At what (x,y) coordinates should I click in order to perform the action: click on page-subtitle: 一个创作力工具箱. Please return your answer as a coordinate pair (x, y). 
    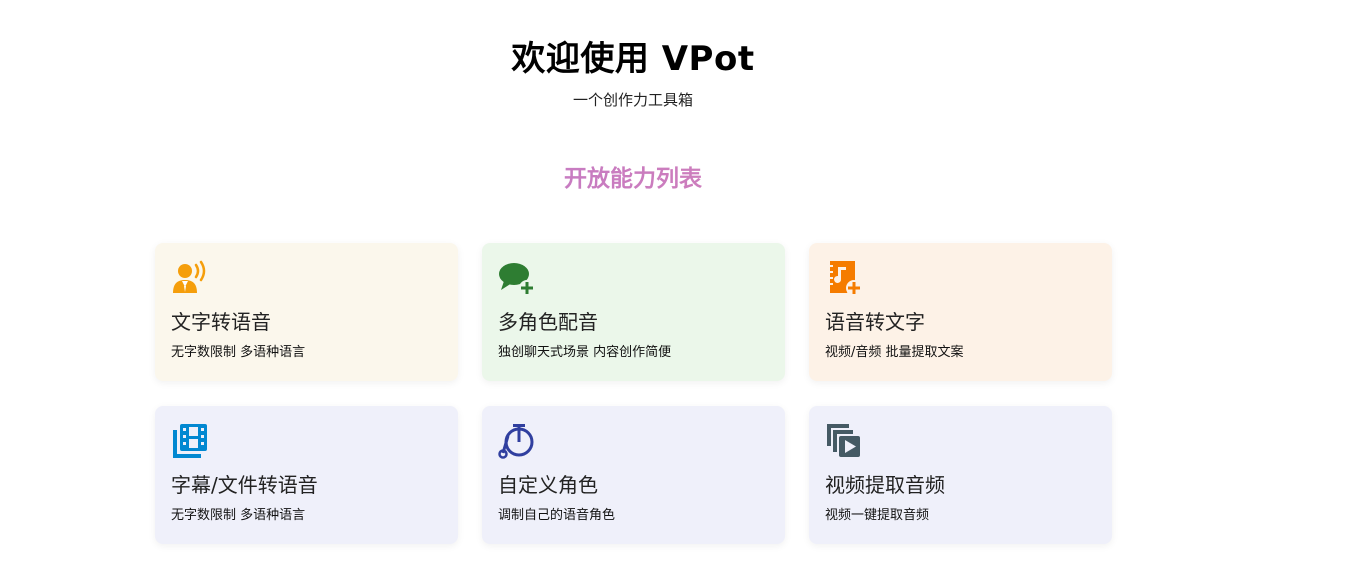
    Looking at the image, I should click on (632, 100).